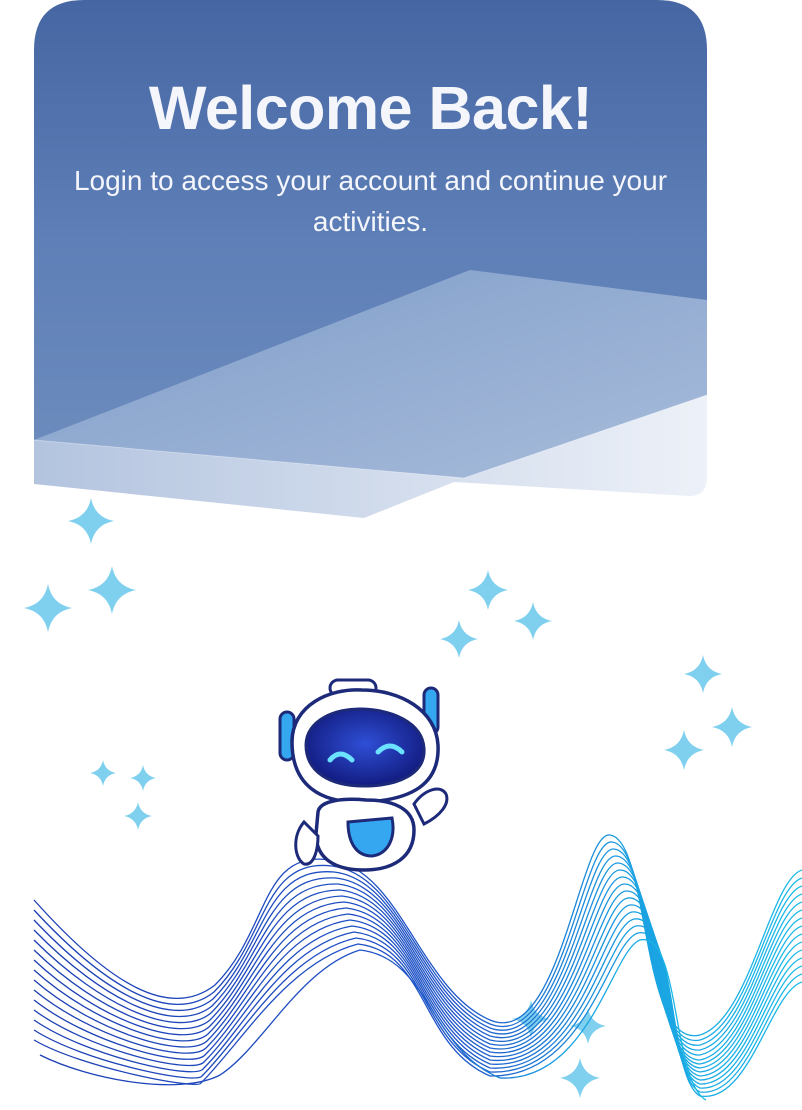 The width and height of the screenshot is (802, 1110). What do you see at coordinates (363, 775) in the screenshot?
I see `robot-mascot-icon` at bounding box center [363, 775].